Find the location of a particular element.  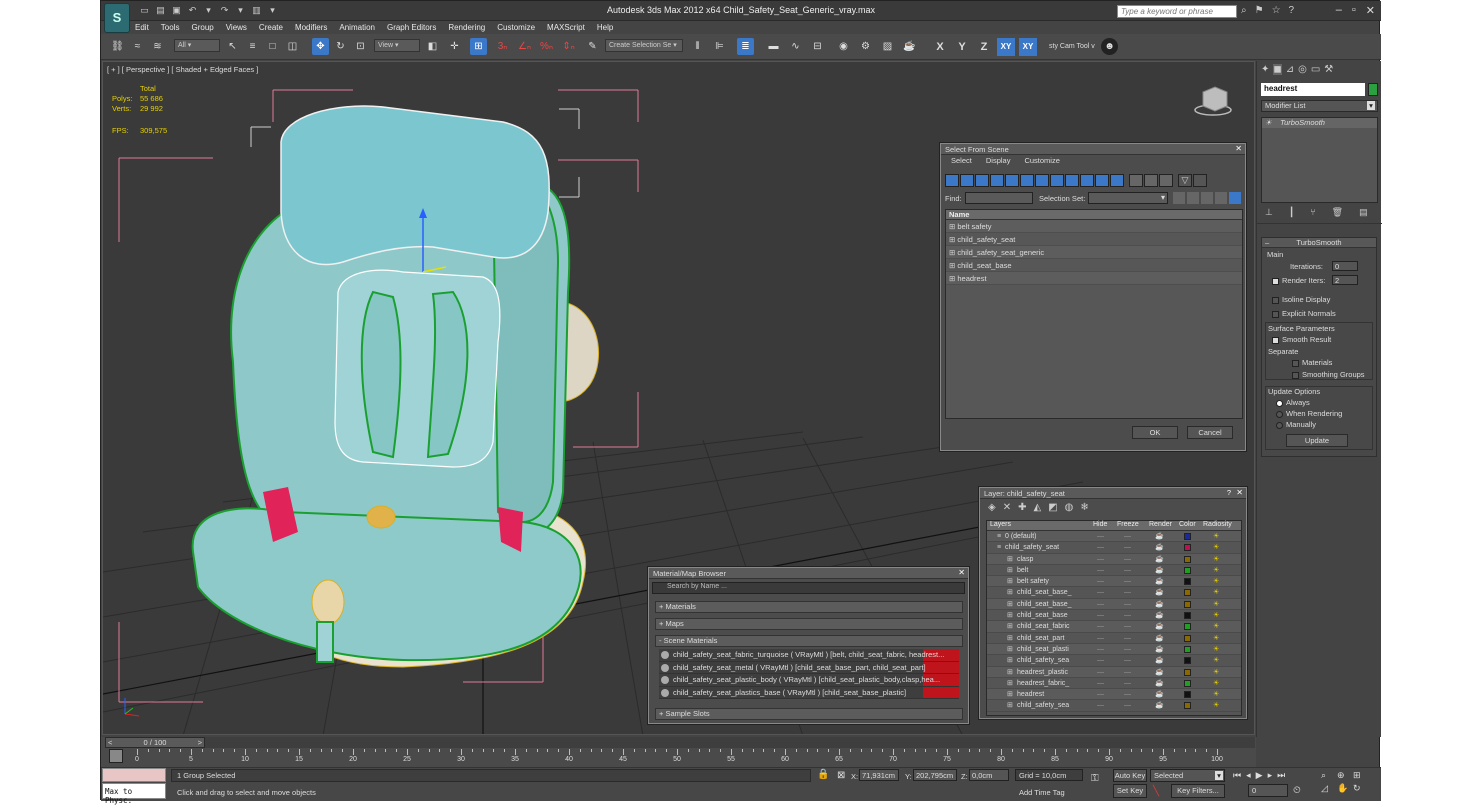

auto-key-button: Auto Key is located at coordinates (1130, 775).